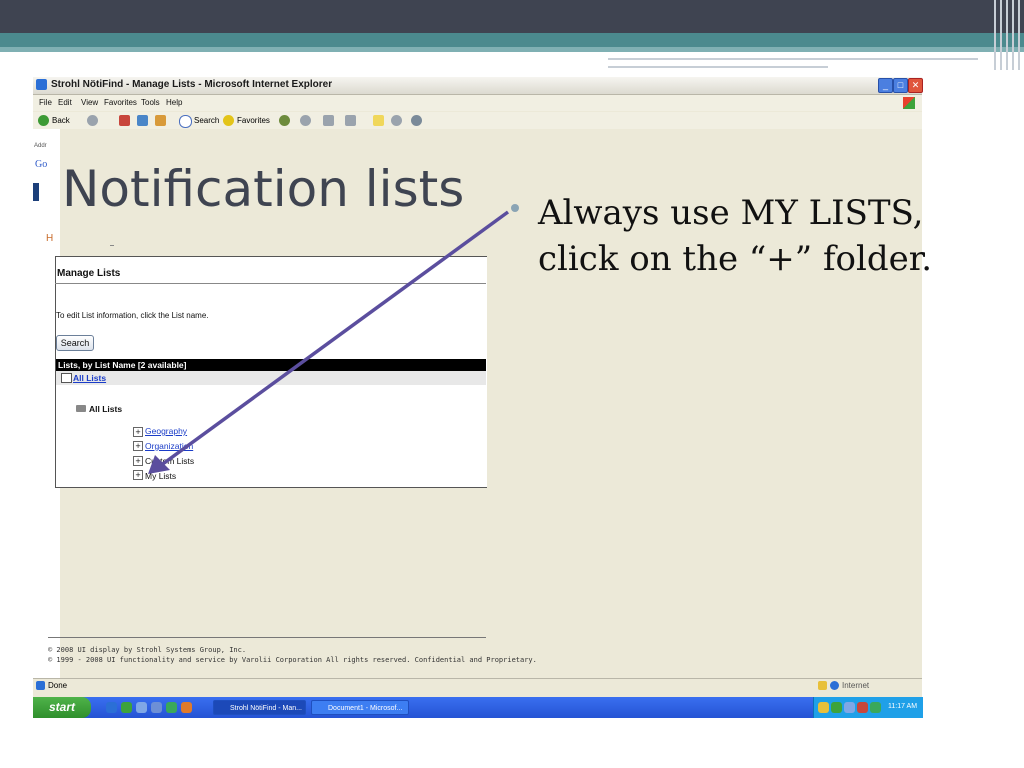  Describe the element at coordinates (43, 120) in the screenshot. I see `back-icon` at that location.